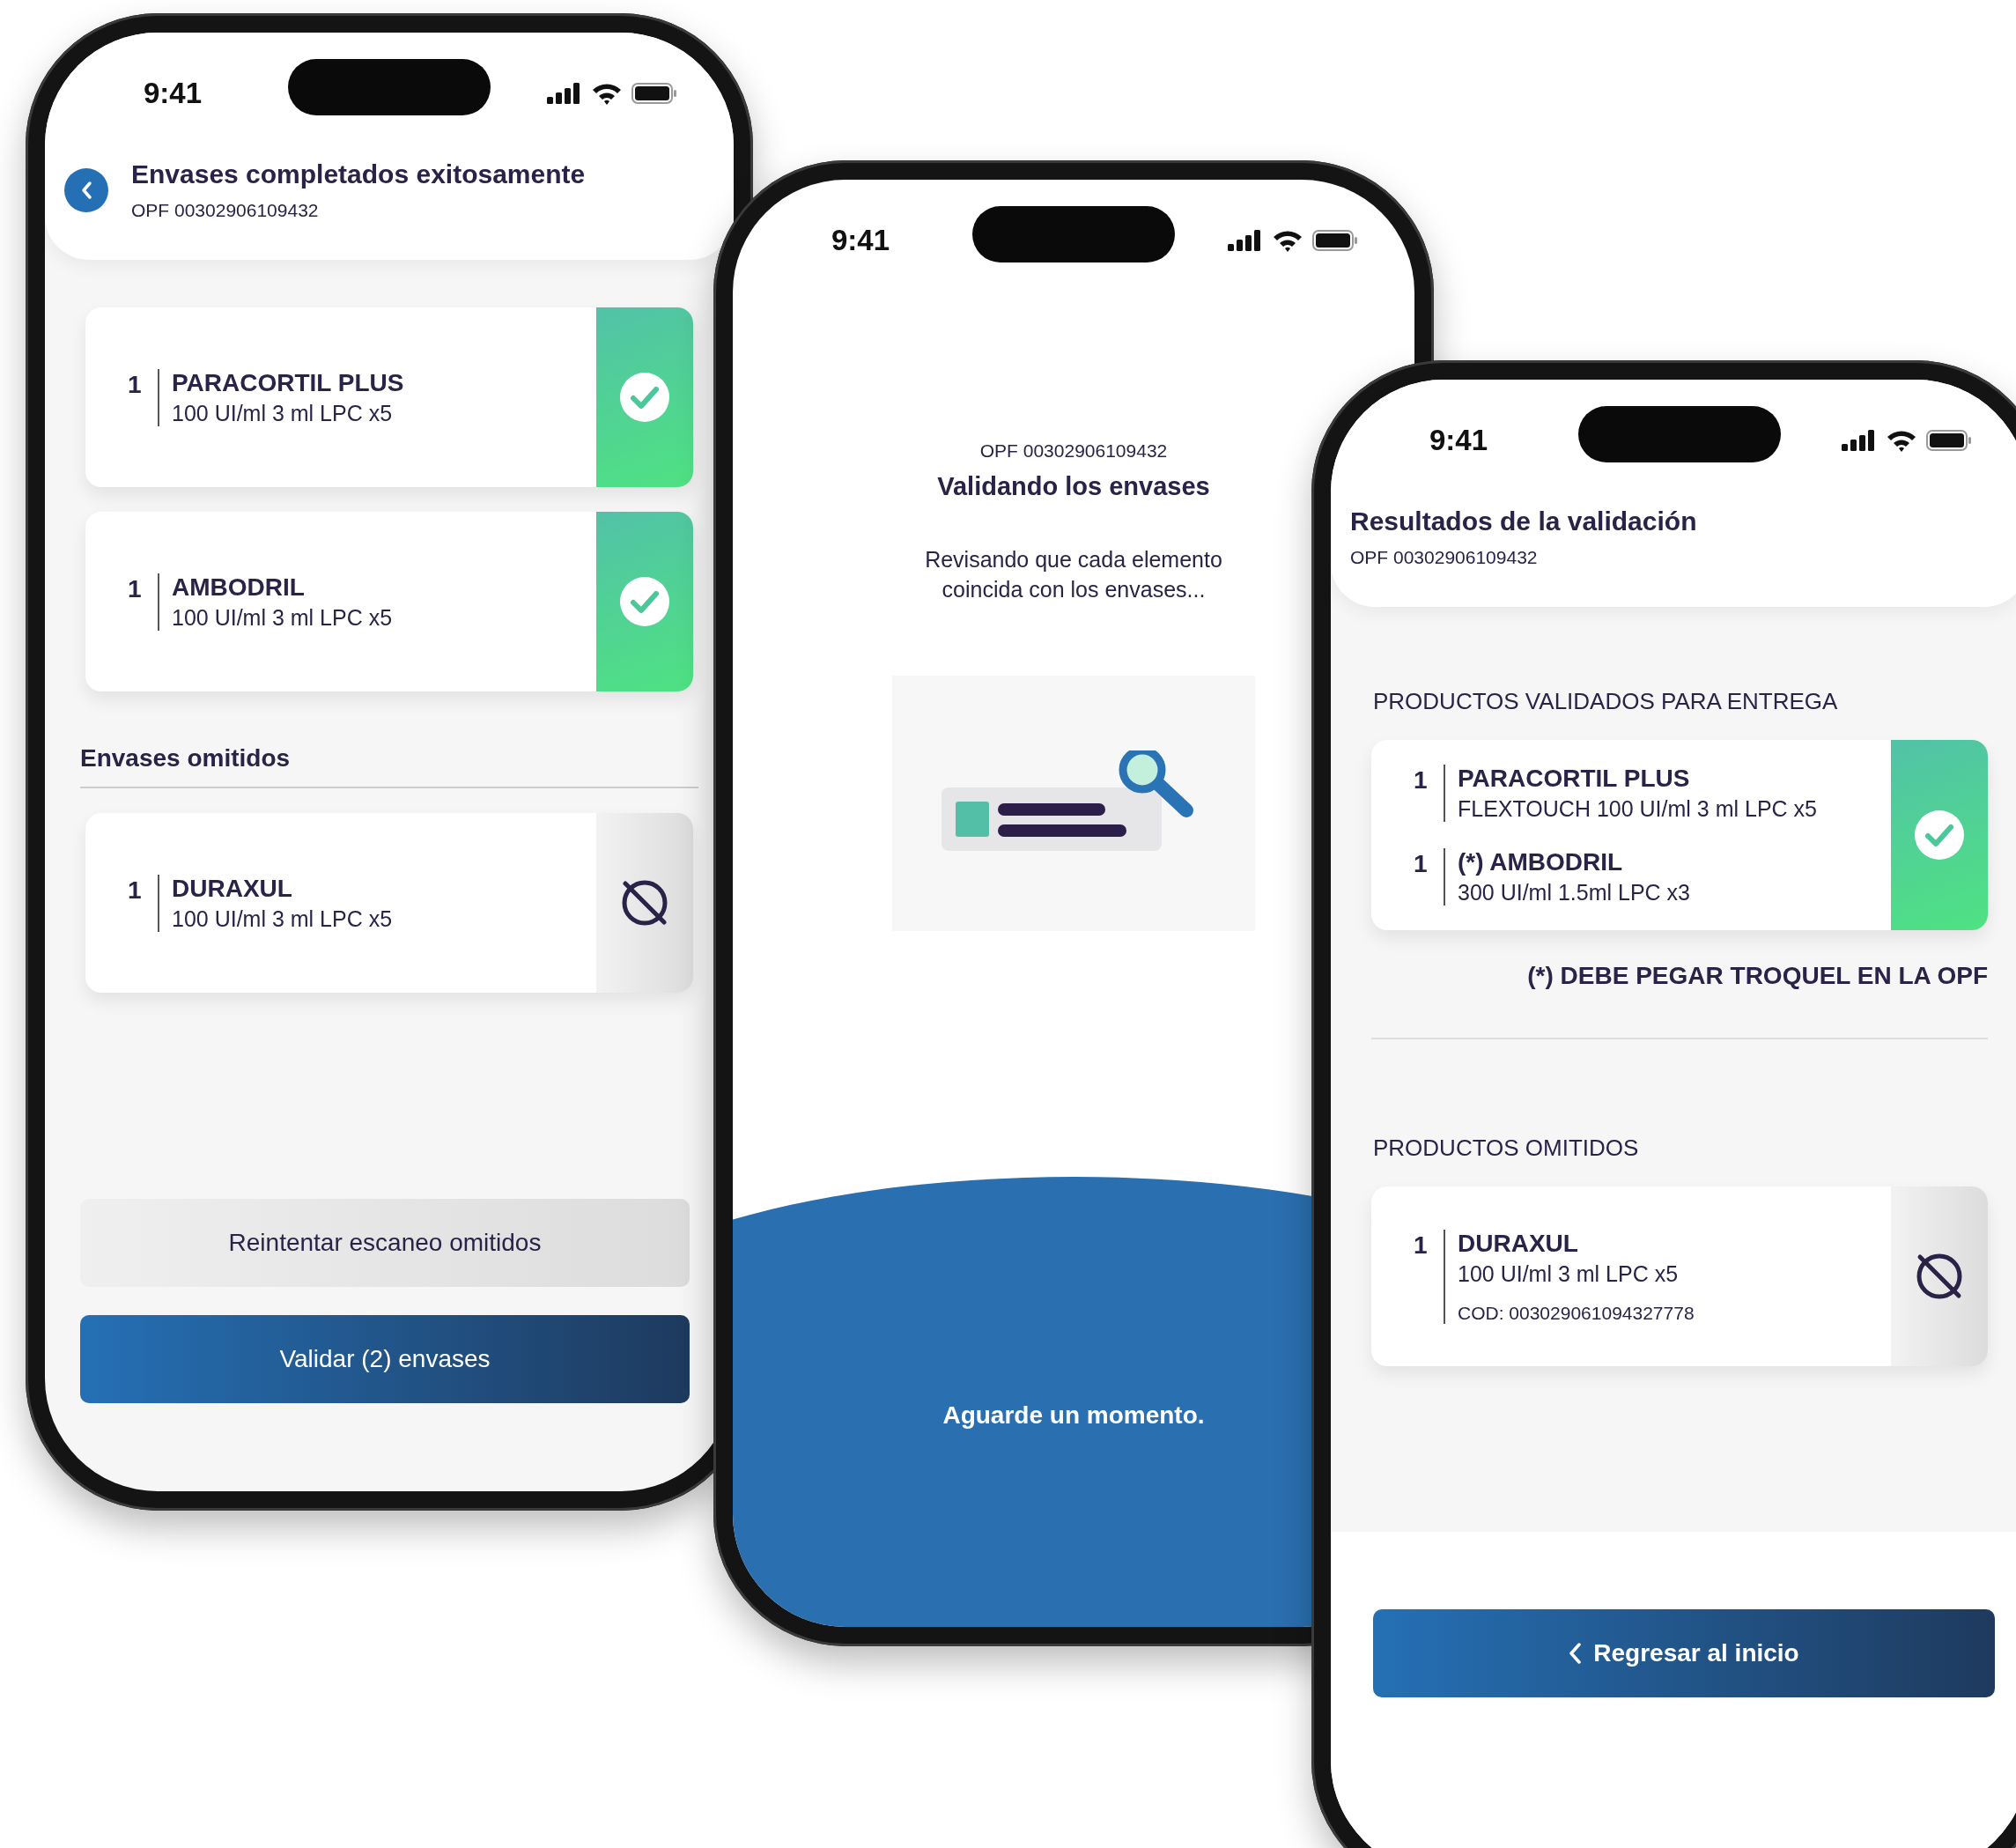 This screenshot has width=2016, height=1848. I want to click on action-button: Validar (2) envases, so click(385, 1359).